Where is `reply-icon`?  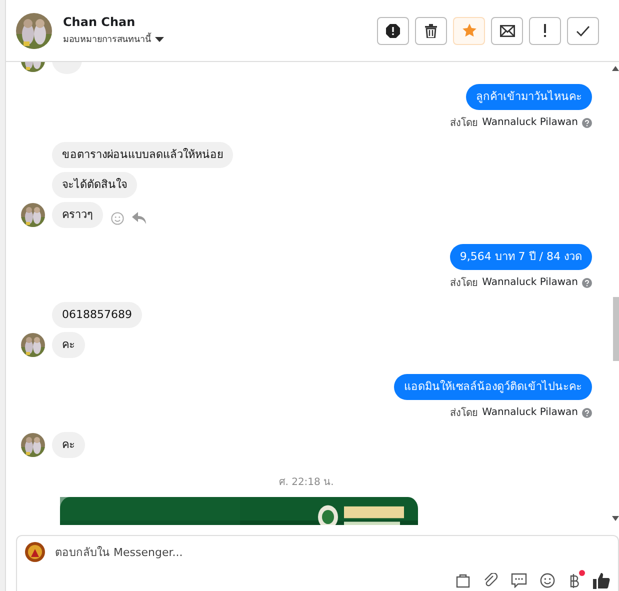
reply-icon is located at coordinates (139, 218).